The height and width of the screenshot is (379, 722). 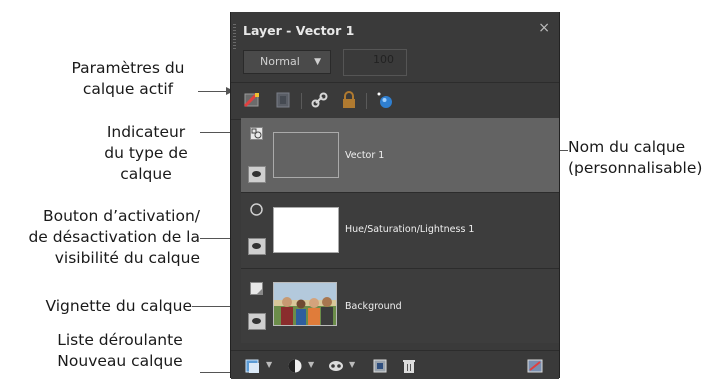 What do you see at coordinates (409, 229) in the screenshot?
I see `layer-name: Hue/Saturation/Lightness 1` at bounding box center [409, 229].